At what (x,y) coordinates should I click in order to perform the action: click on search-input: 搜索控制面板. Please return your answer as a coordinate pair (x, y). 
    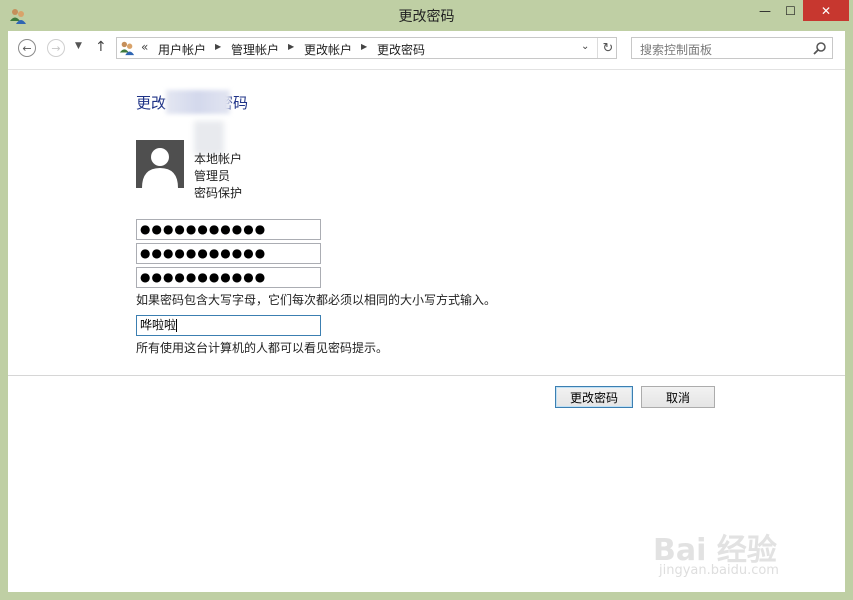
    Looking at the image, I should click on (732, 48).